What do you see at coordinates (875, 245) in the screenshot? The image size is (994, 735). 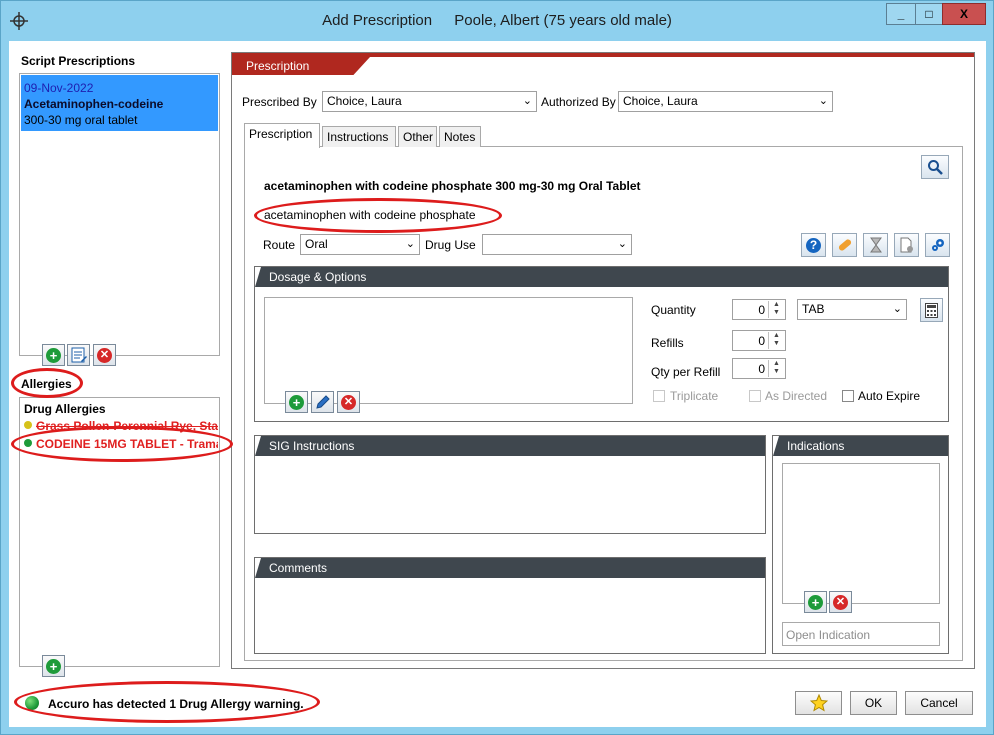 I see `hourglass-button` at bounding box center [875, 245].